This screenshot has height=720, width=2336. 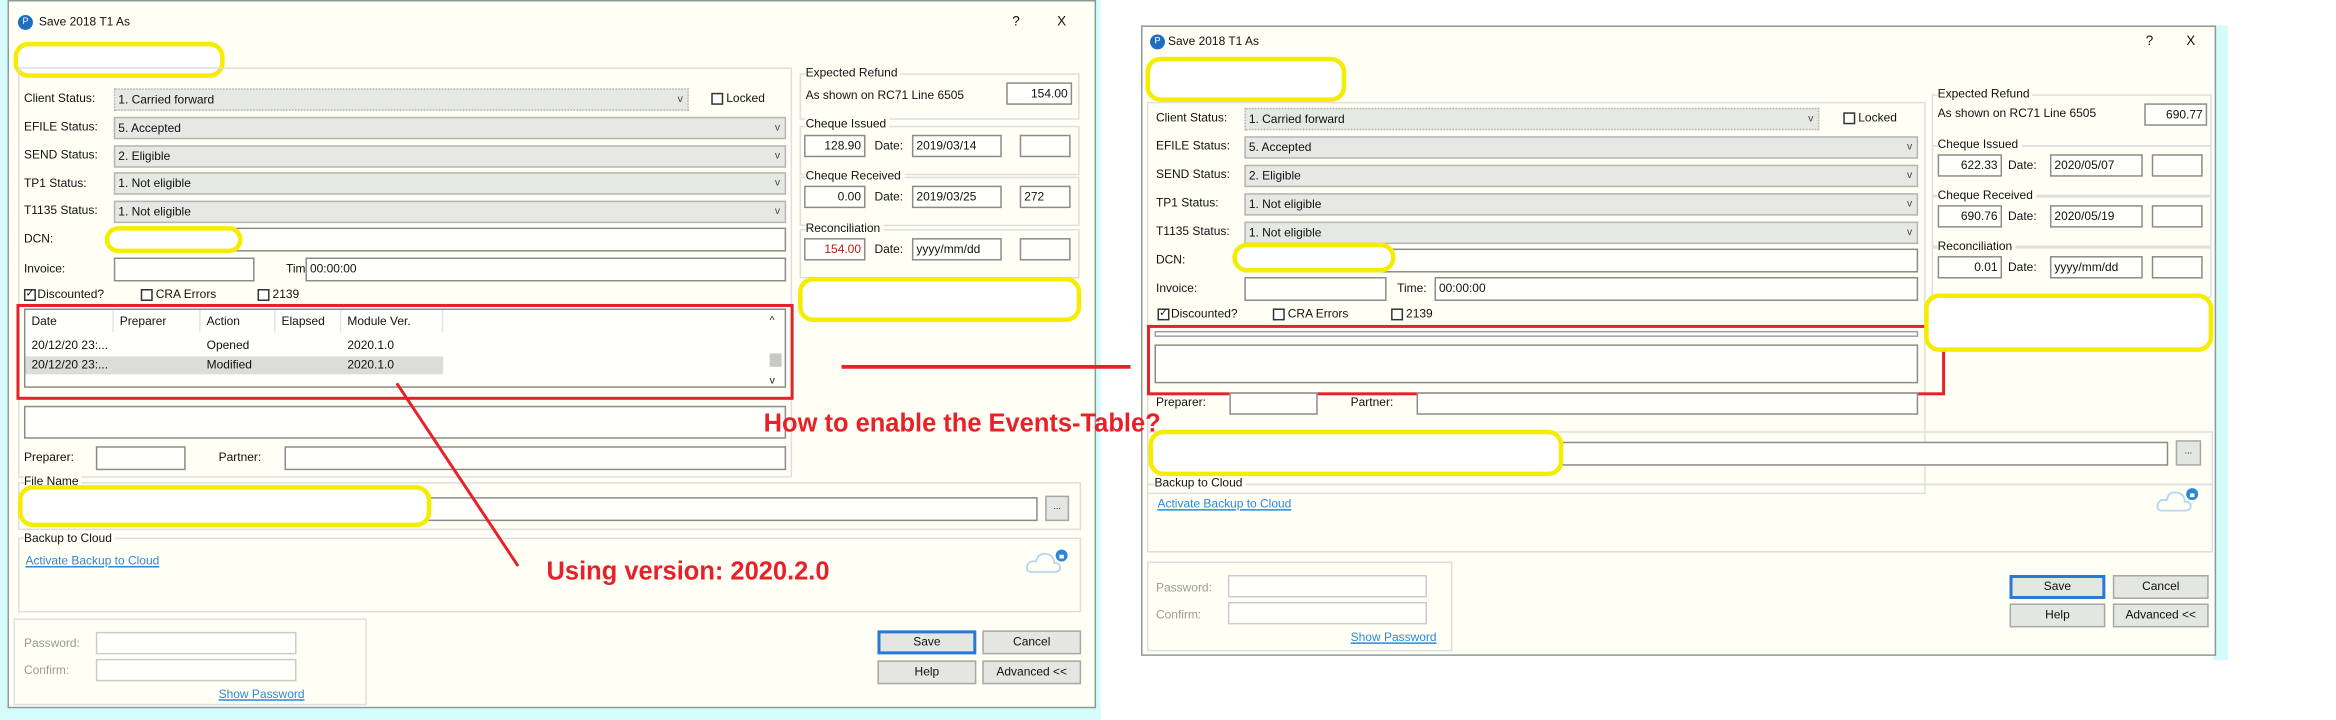 What do you see at coordinates (688, 571) in the screenshot?
I see `annotation-version-note: Using version: 2020.2.0` at bounding box center [688, 571].